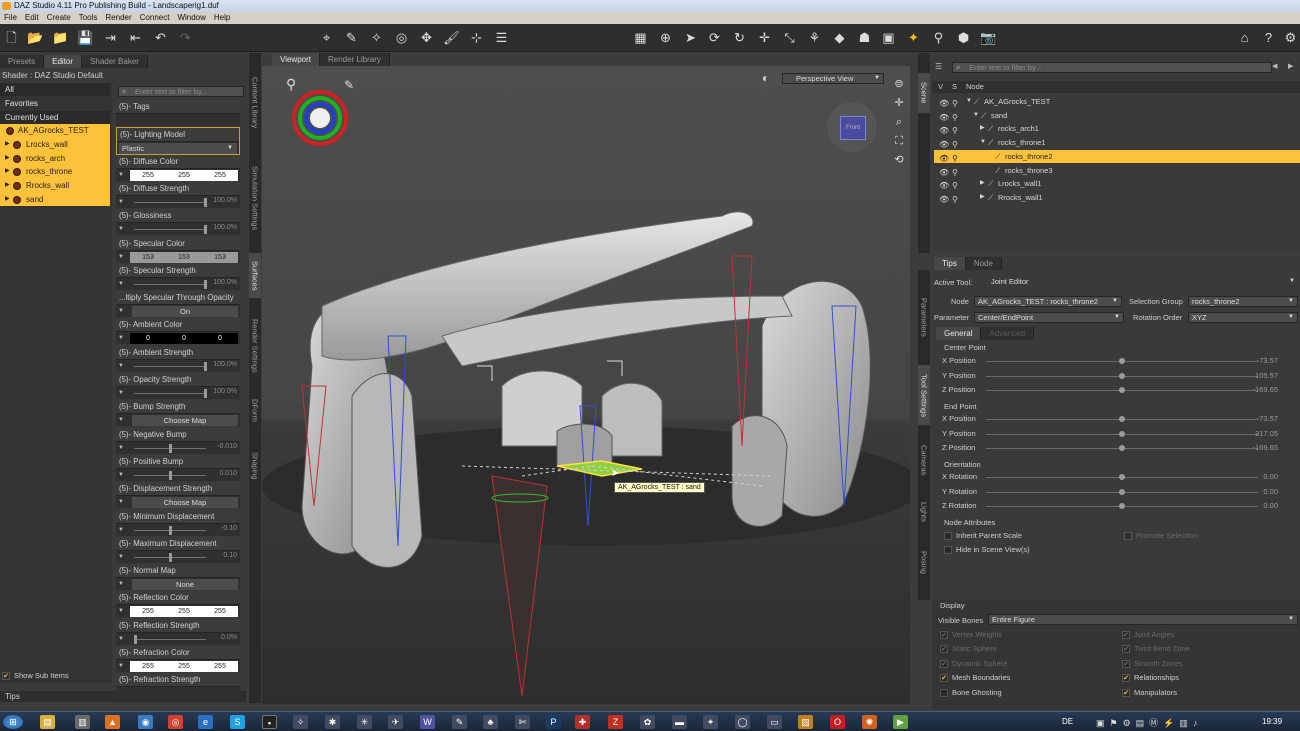  What do you see at coordinates (1156, 649) in the screenshot?
I see `display-option-checkbox: ✔ Twist Bend Zone` at bounding box center [1156, 649].